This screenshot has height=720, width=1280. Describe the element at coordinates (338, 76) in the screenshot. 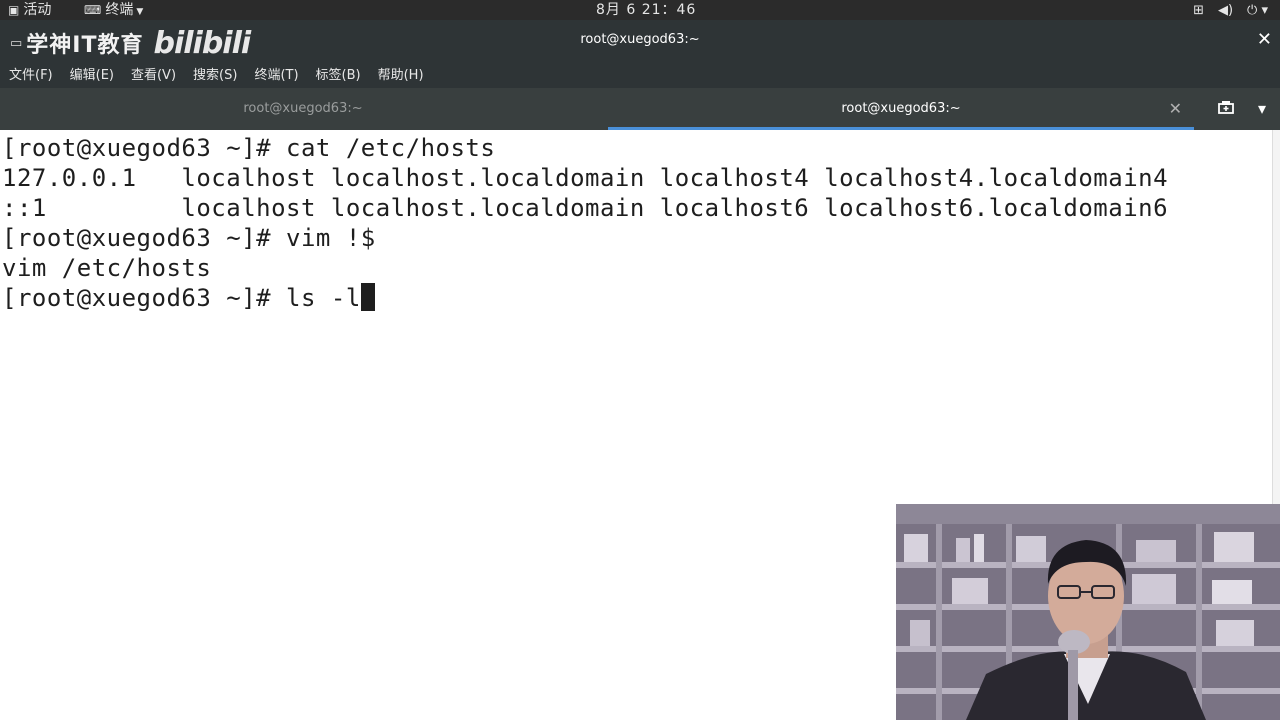

I see `menu-tabs: 标签(B)` at that location.